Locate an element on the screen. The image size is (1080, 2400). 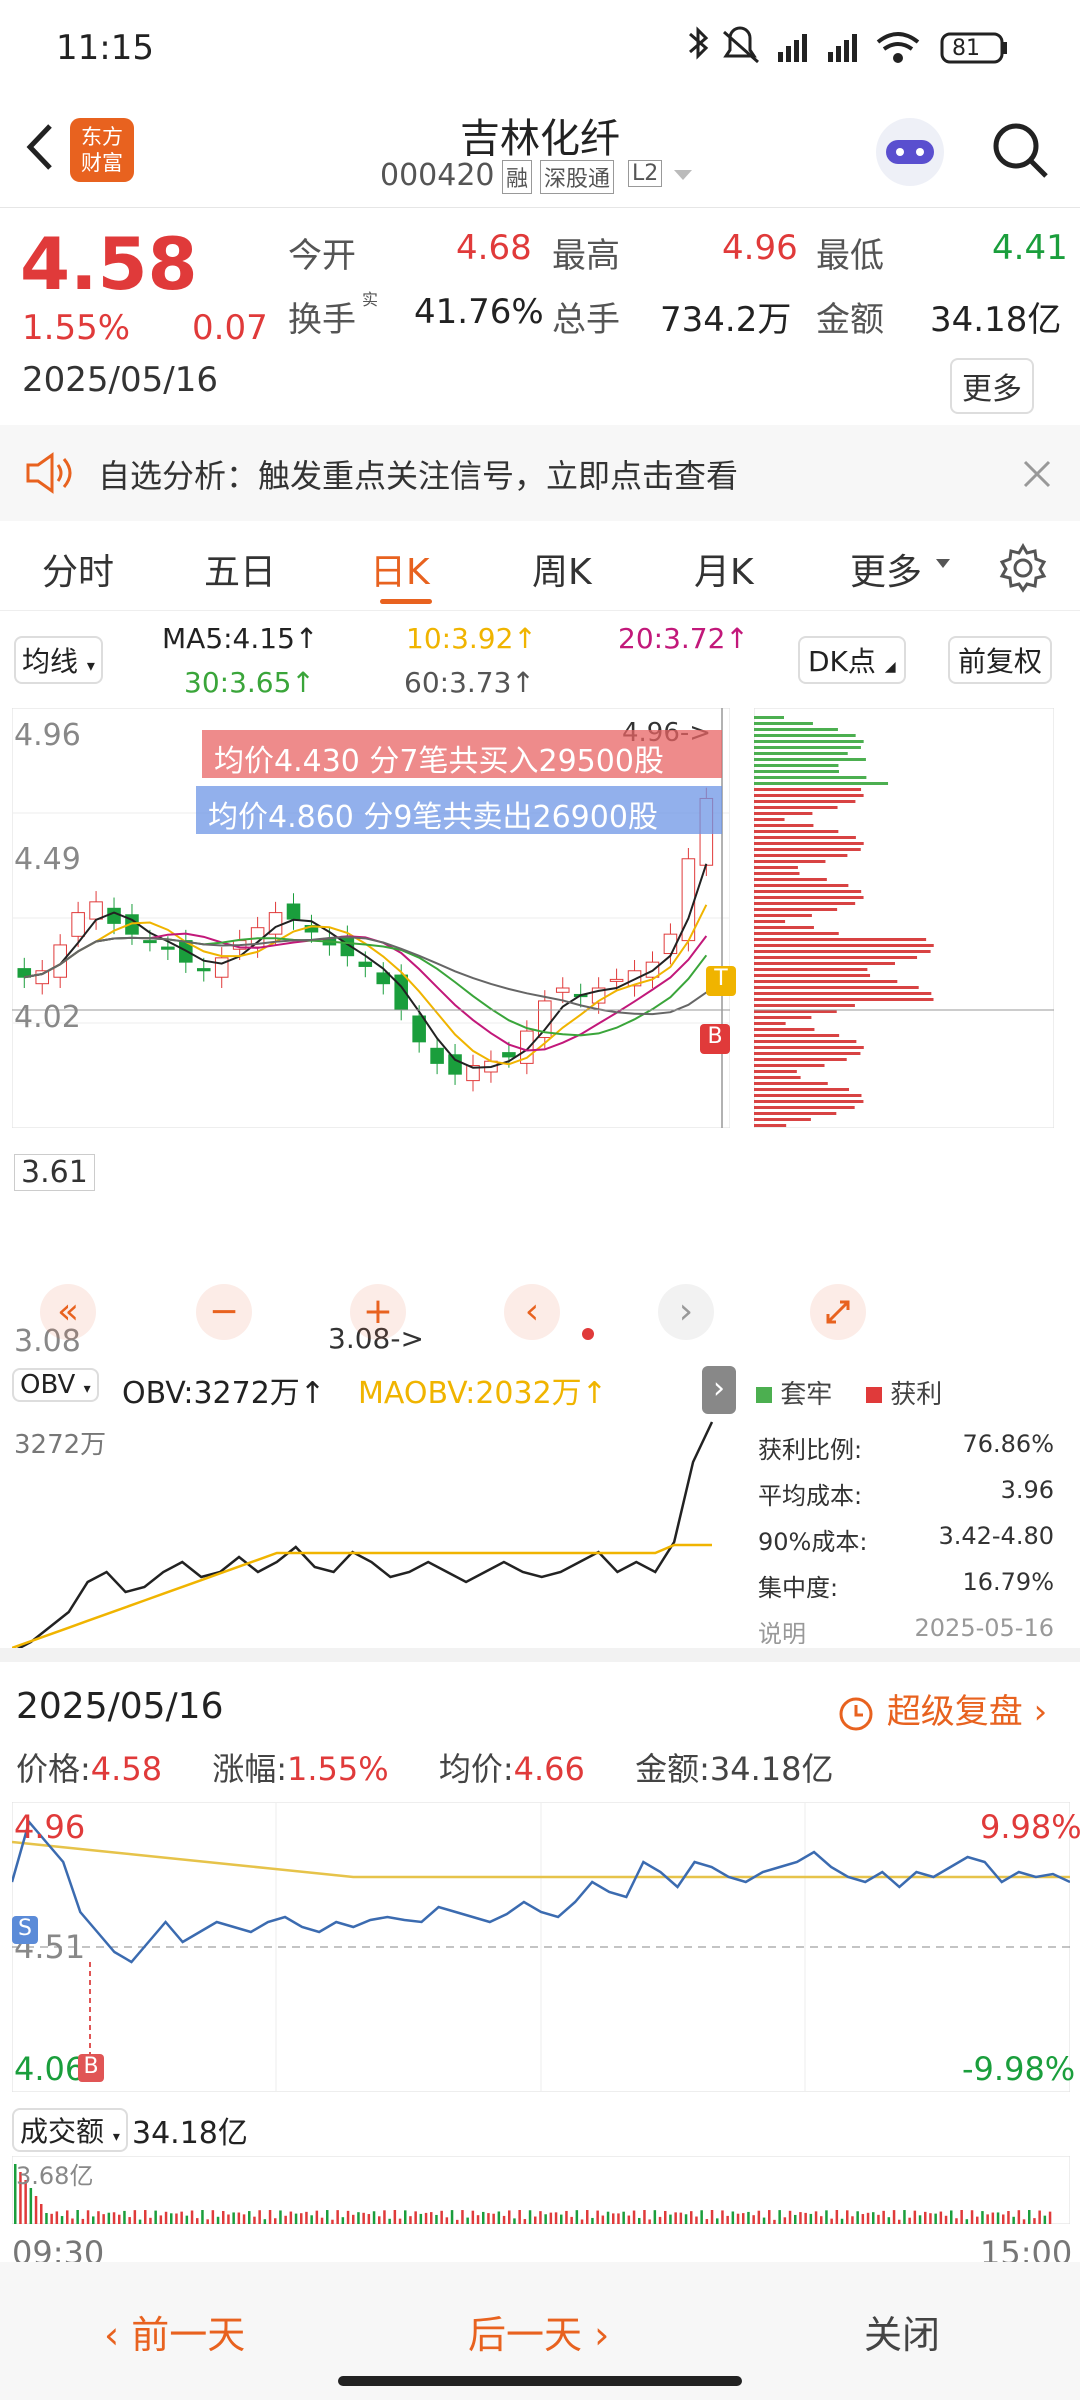
tab-five-day: 五日 is located at coordinates (240, 569).